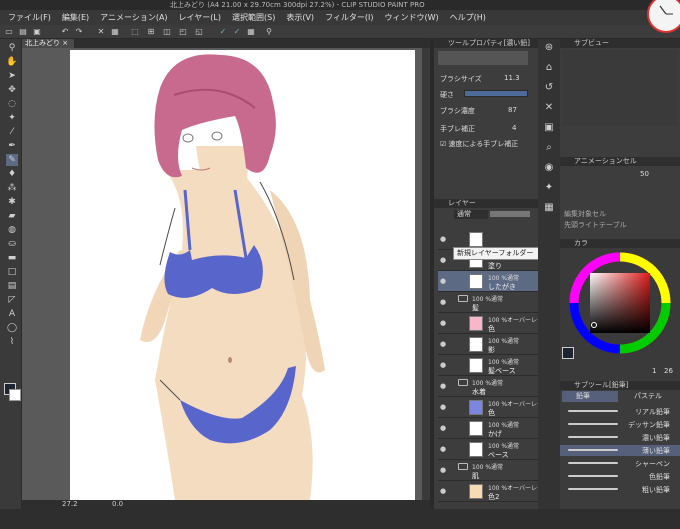  Describe the element at coordinates (462, 203) in the screenshot. I see `layer-tab: レイヤー` at that location.